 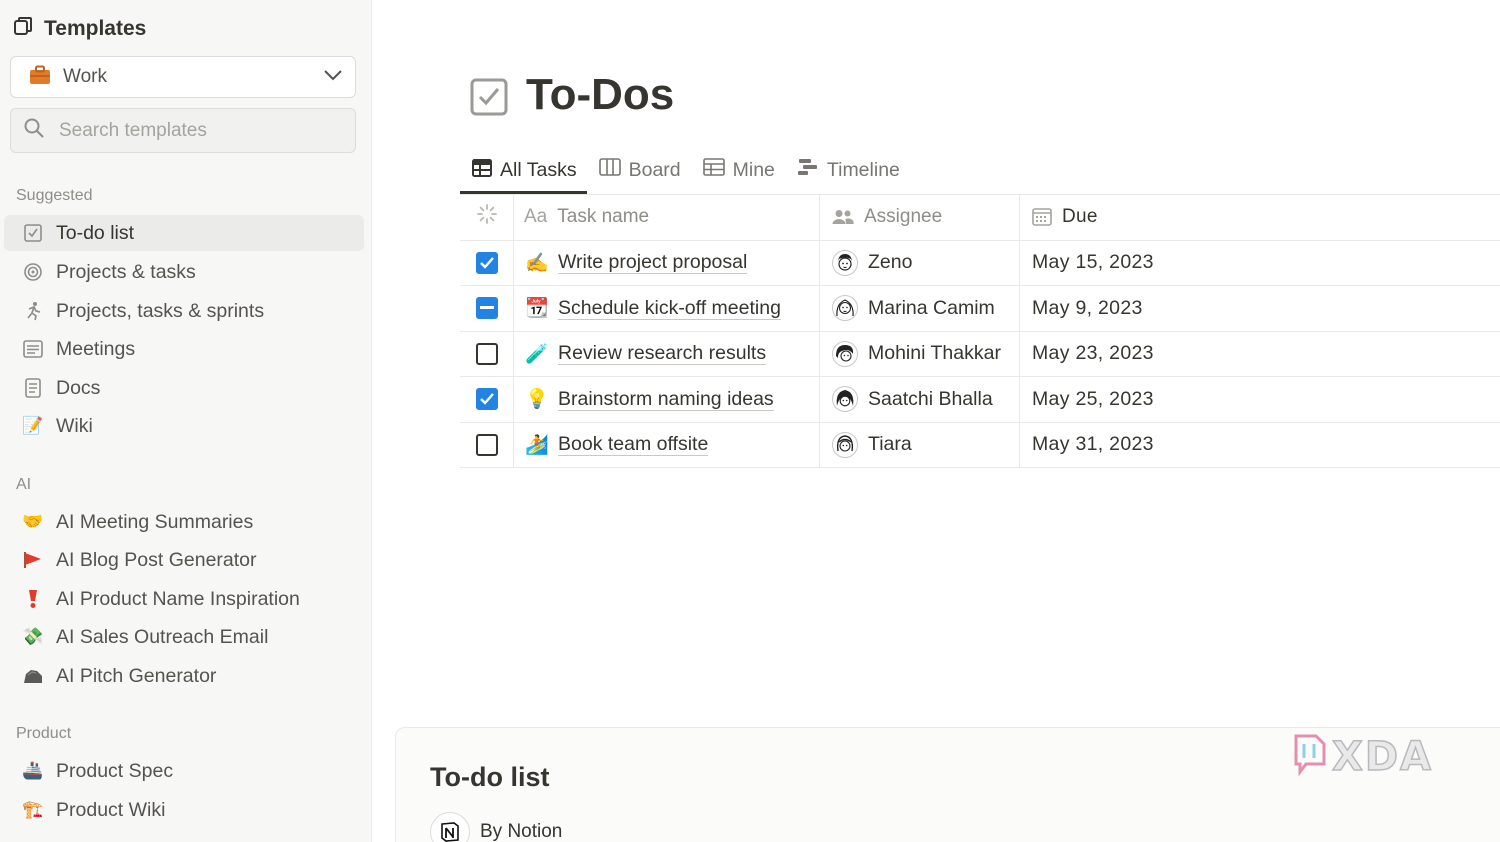 I want to click on table-row: 🏄 Book team offsite Tiara May 31, 2023, so click(x=980, y=445).